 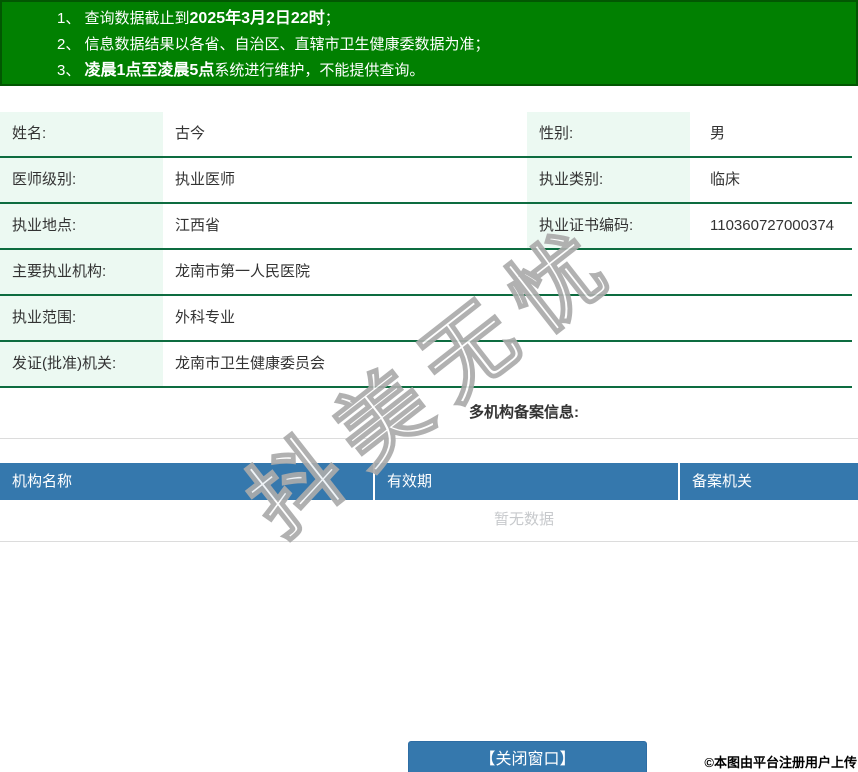 I want to click on filing-table-header: 机构名称 有效期 备案机关, so click(x=429, y=481).